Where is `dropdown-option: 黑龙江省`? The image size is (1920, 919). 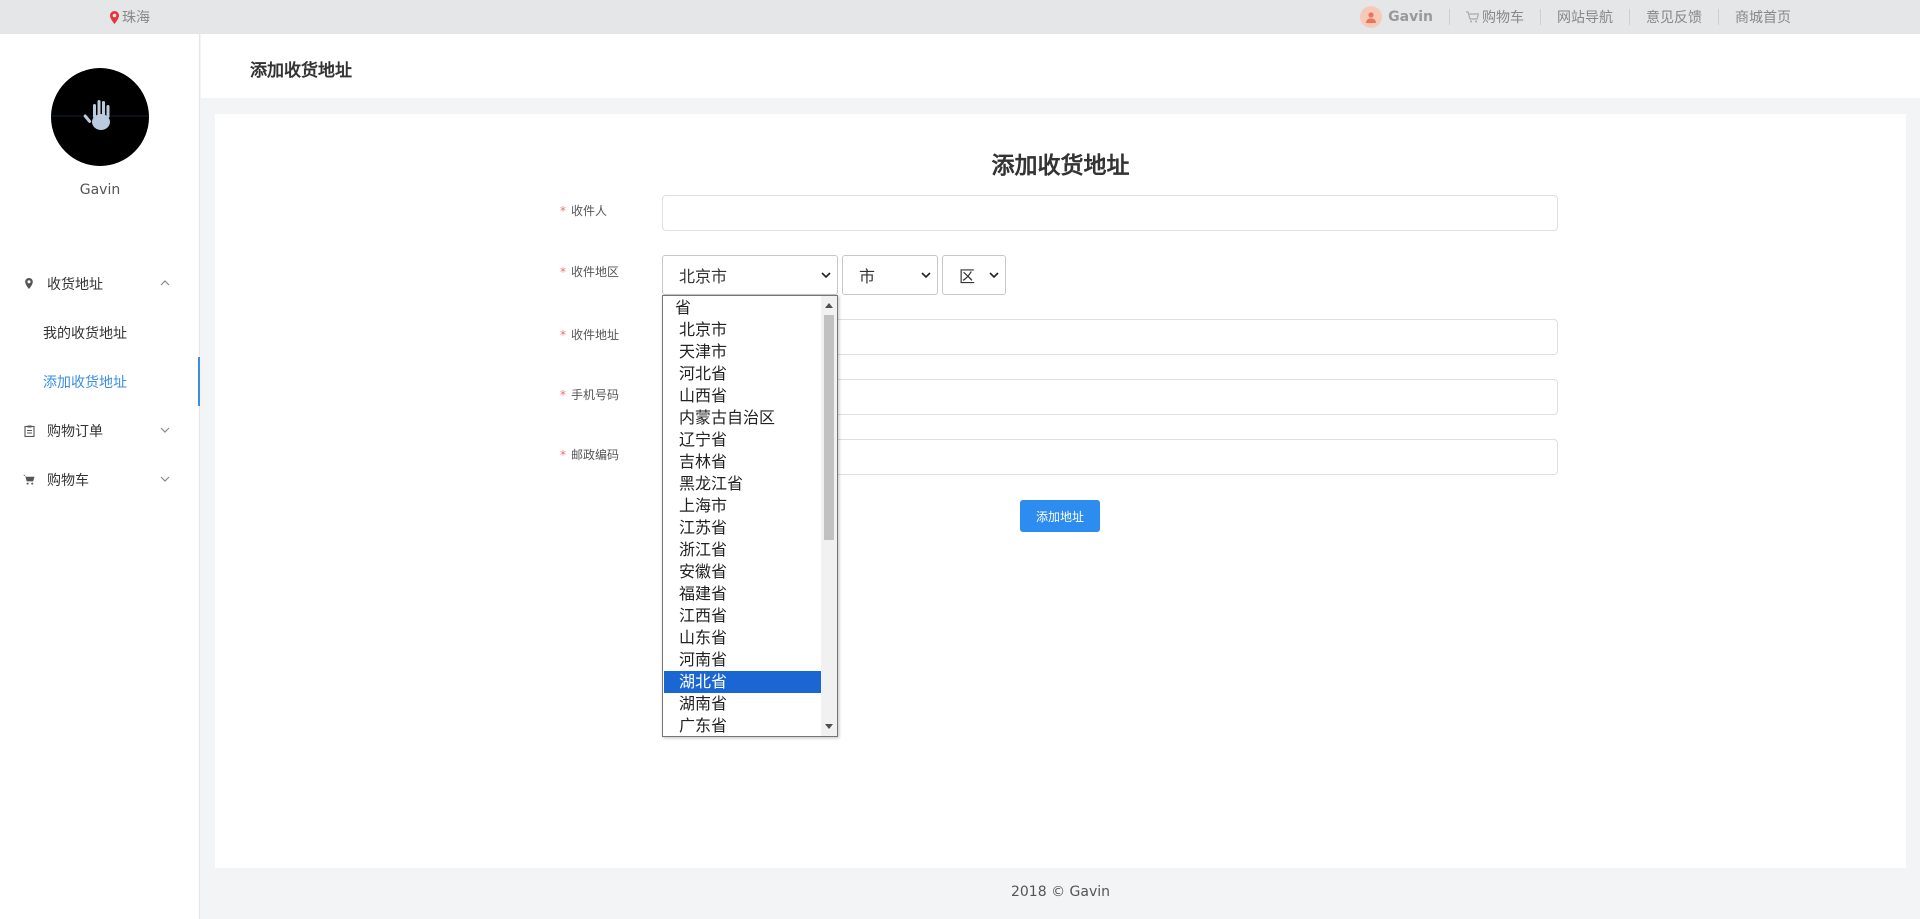 dropdown-option: 黑龙江省 is located at coordinates (742, 484).